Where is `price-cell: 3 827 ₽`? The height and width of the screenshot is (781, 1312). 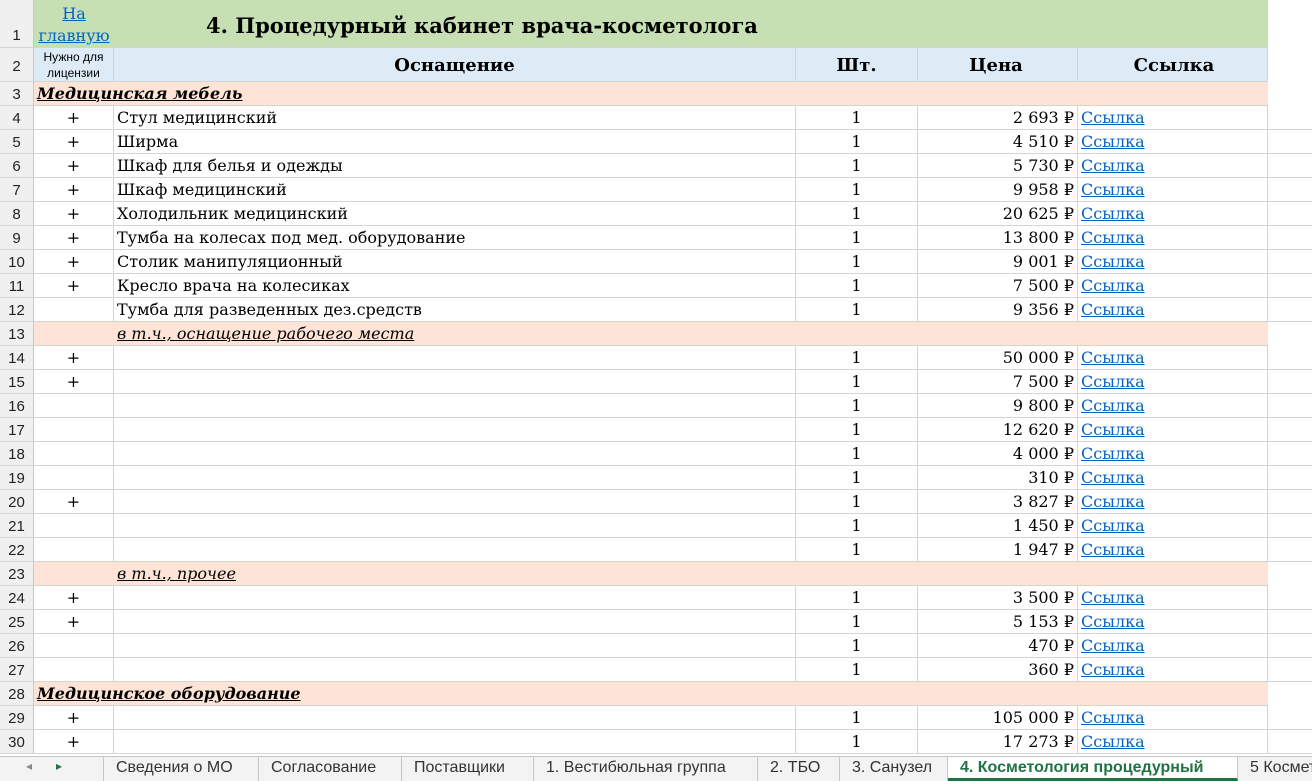 price-cell: 3 827 ₽ is located at coordinates (998, 502).